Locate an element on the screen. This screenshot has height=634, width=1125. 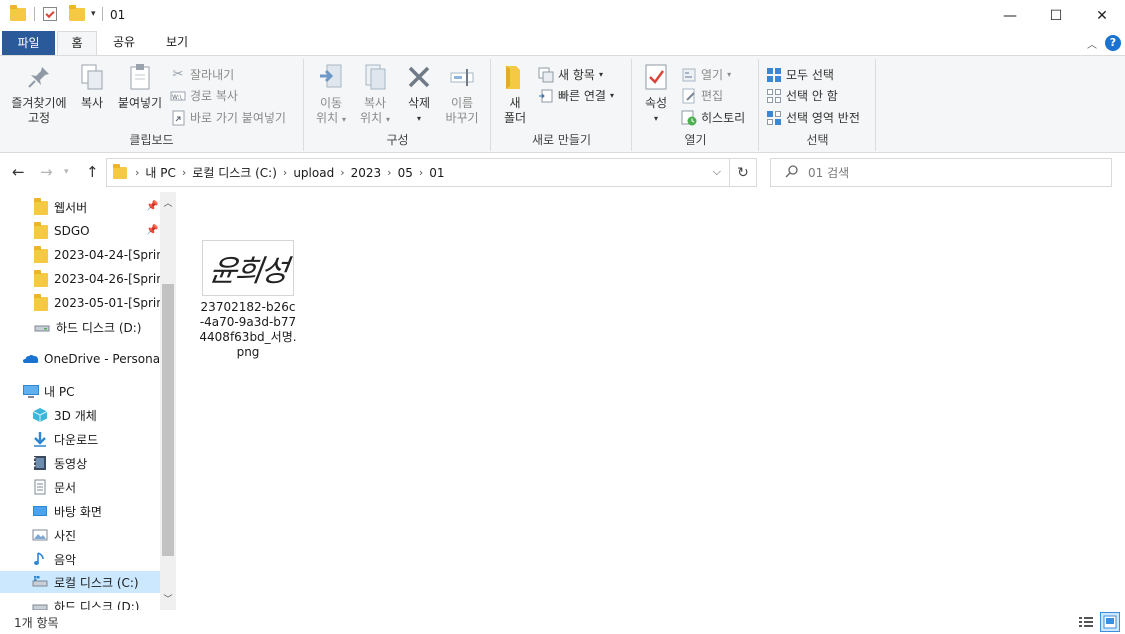
group-label-open: 열기 is located at coordinates (695, 140).